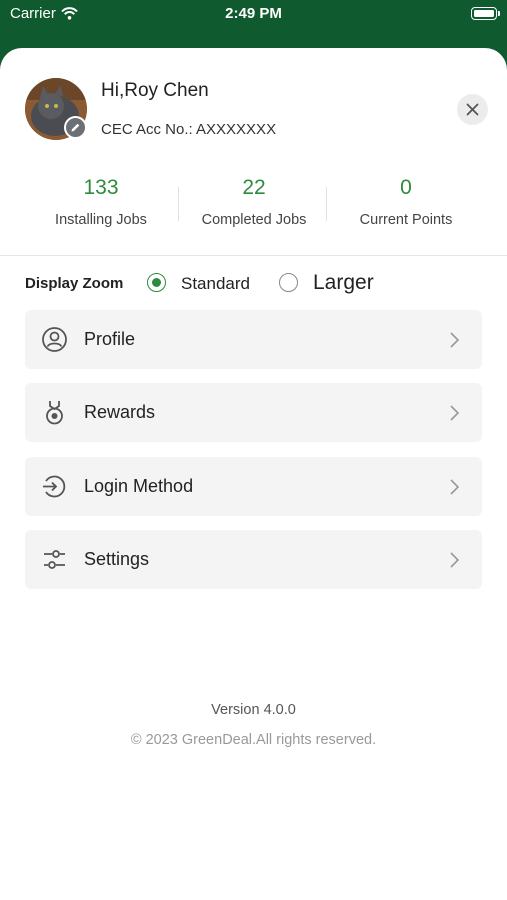 The width and height of the screenshot is (507, 900). I want to click on stat-value: 22, so click(254, 187).